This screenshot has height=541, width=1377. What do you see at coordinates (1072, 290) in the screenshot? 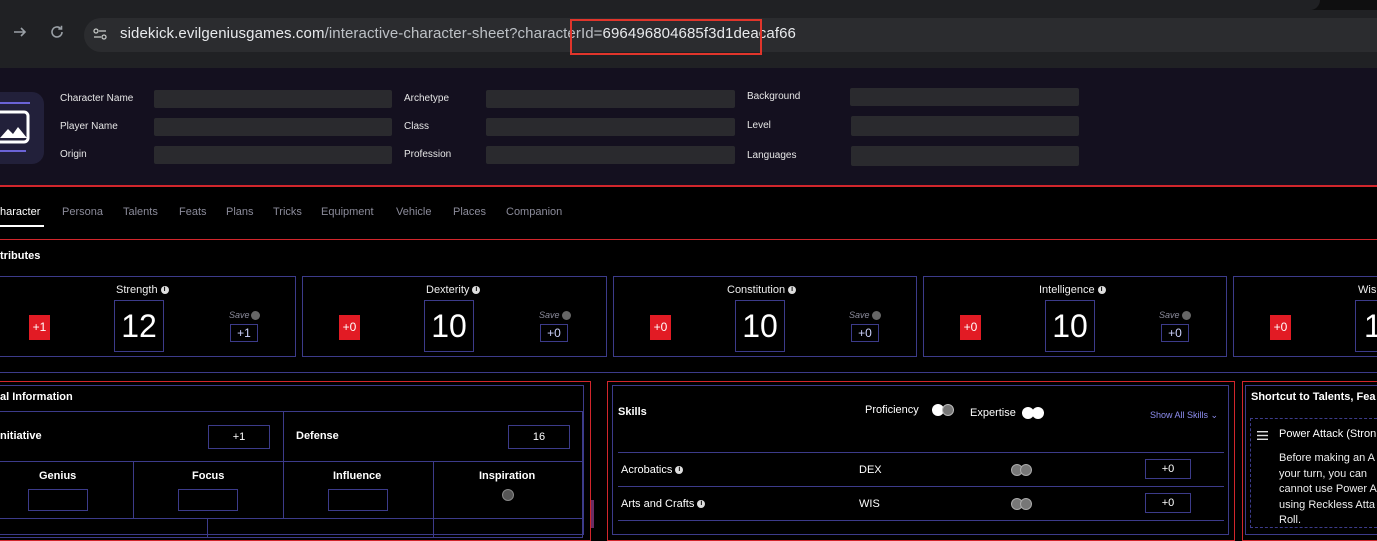
I see `attribute-name: Intelligence i` at bounding box center [1072, 290].